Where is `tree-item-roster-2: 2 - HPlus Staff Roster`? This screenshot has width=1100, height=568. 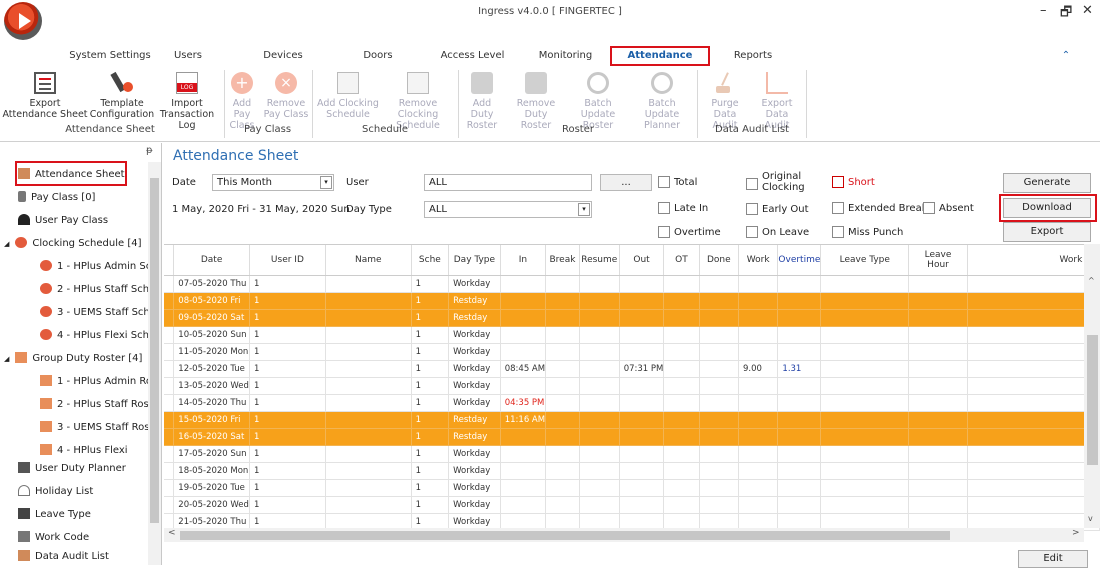
tree-item-roster-2: 2 - HPlus Staff Roster is located at coordinates (94, 404).